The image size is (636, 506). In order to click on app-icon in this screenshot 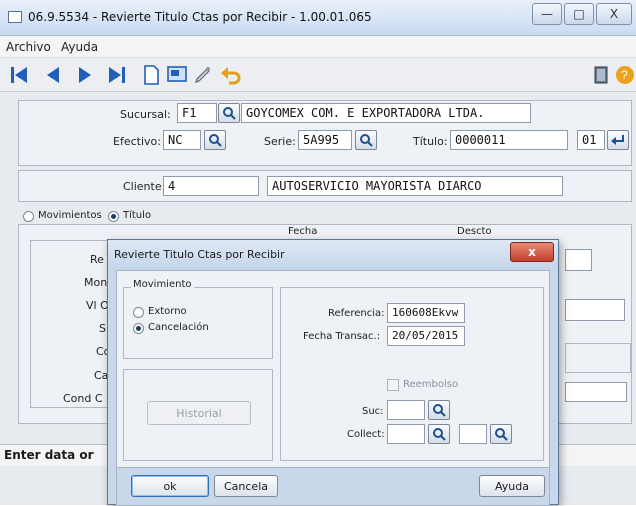, I will do `click(15, 17)`.